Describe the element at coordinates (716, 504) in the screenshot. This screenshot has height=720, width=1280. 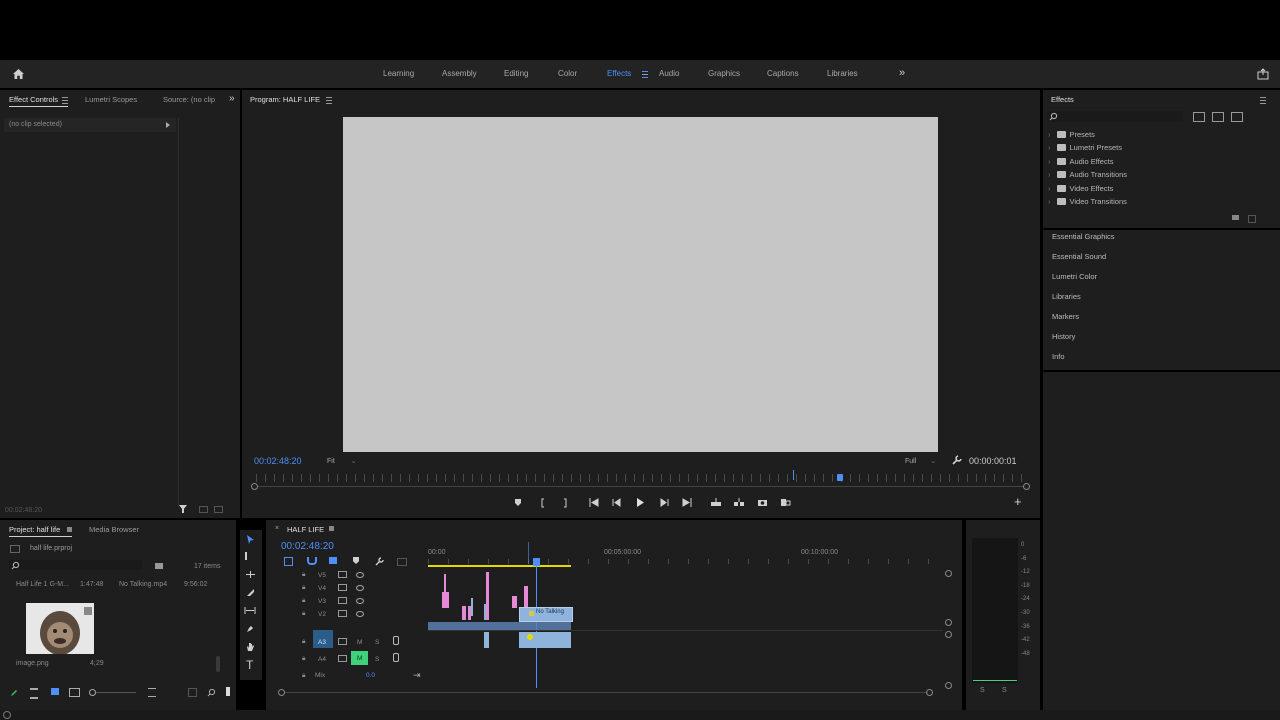
I see `lift-icon` at that location.